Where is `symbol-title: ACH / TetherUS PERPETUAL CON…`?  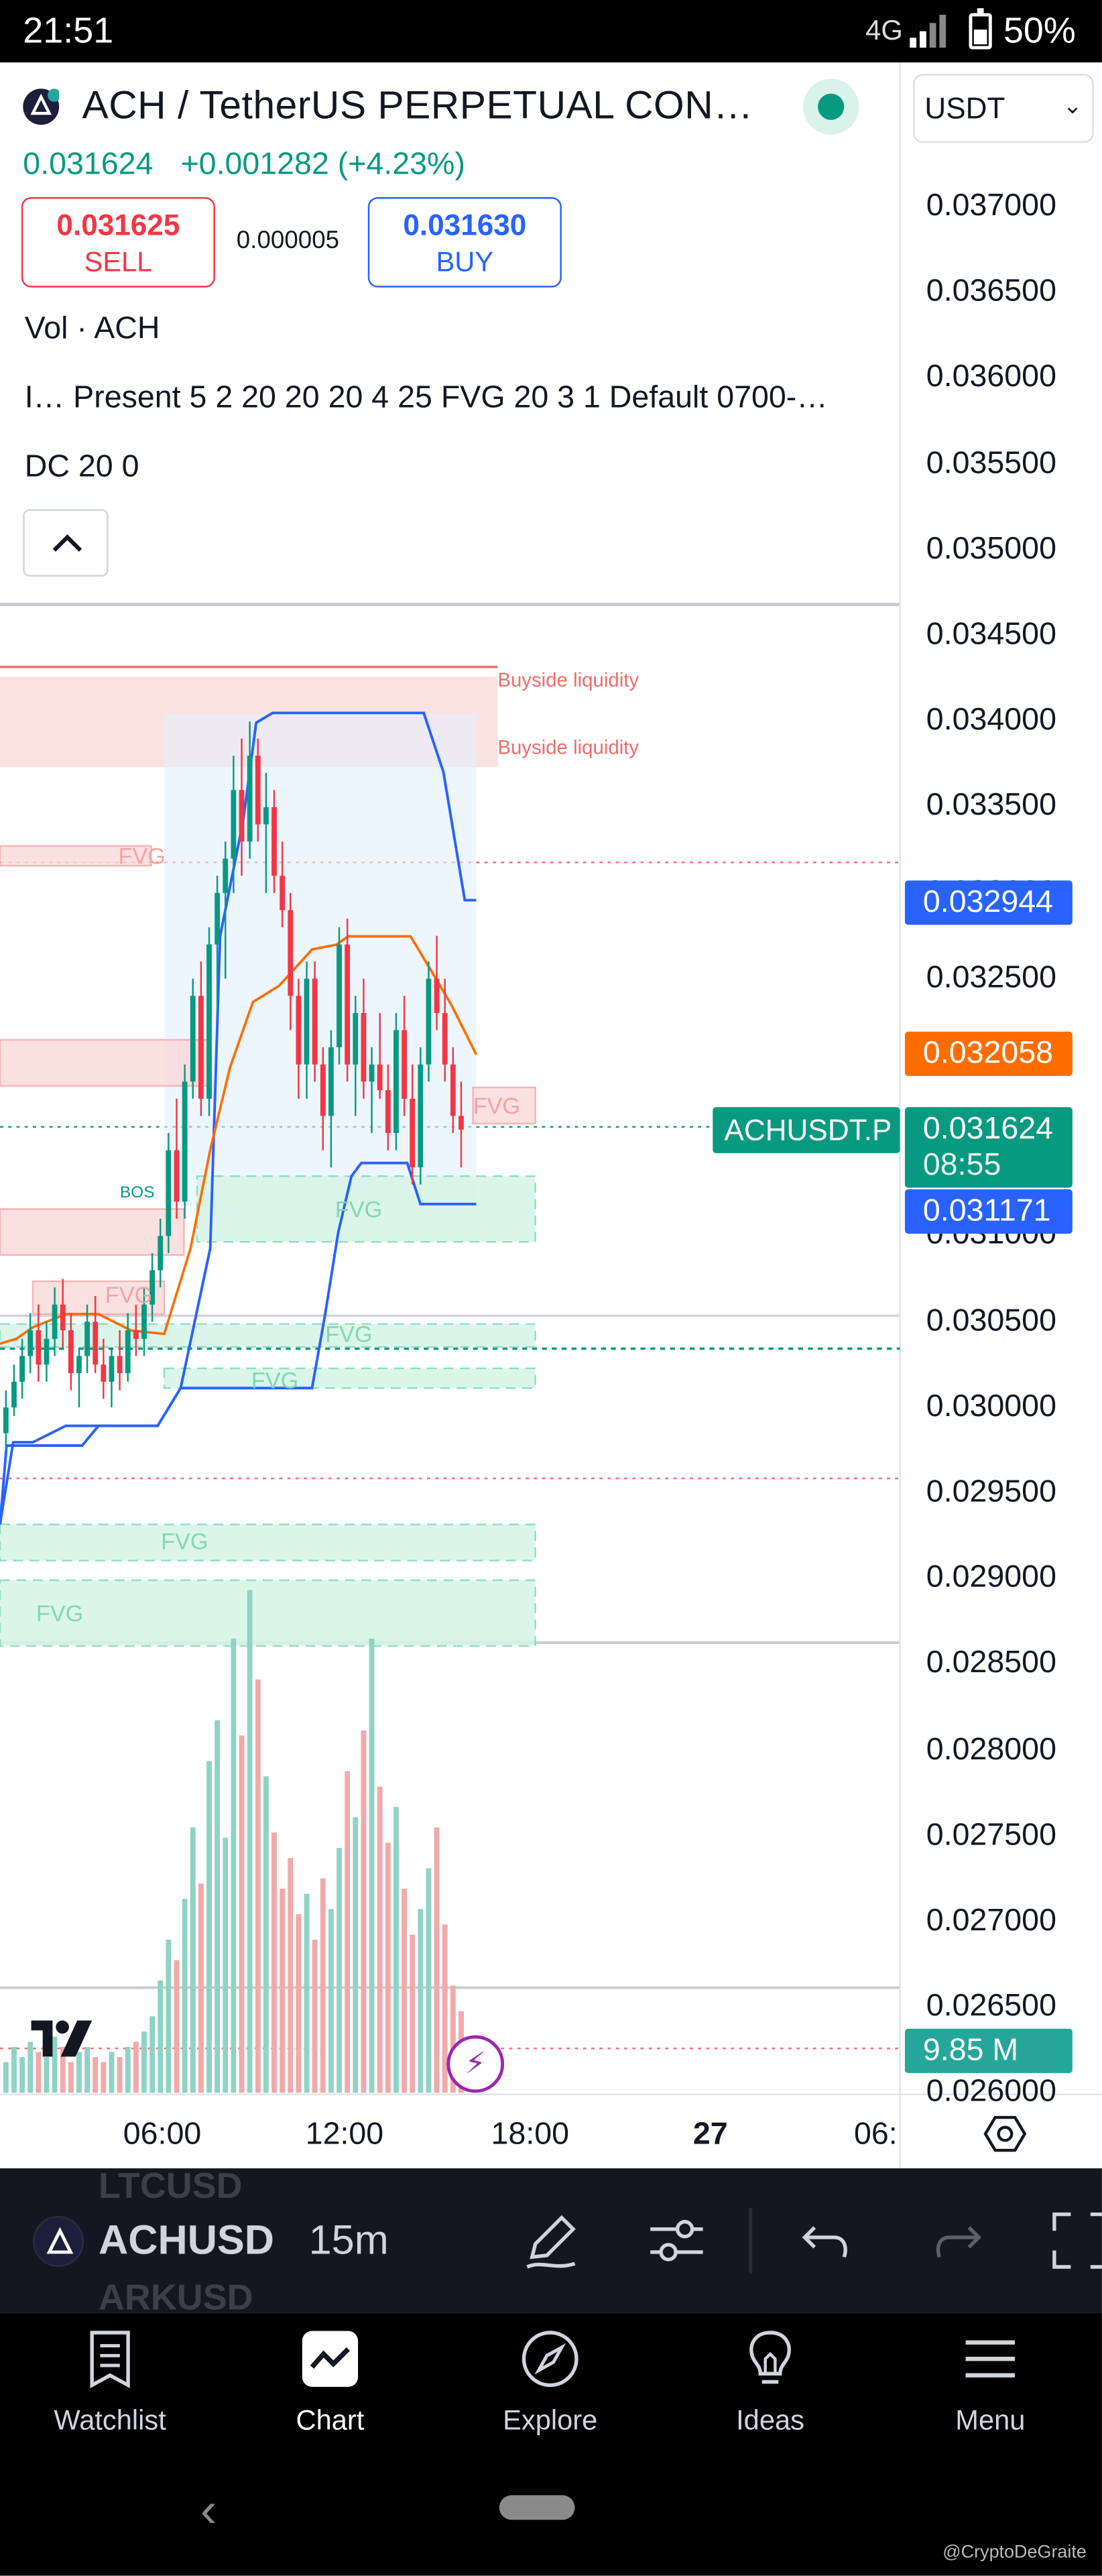
symbol-title: ACH / TetherUS PERPETUAL CON… is located at coordinates (417, 107).